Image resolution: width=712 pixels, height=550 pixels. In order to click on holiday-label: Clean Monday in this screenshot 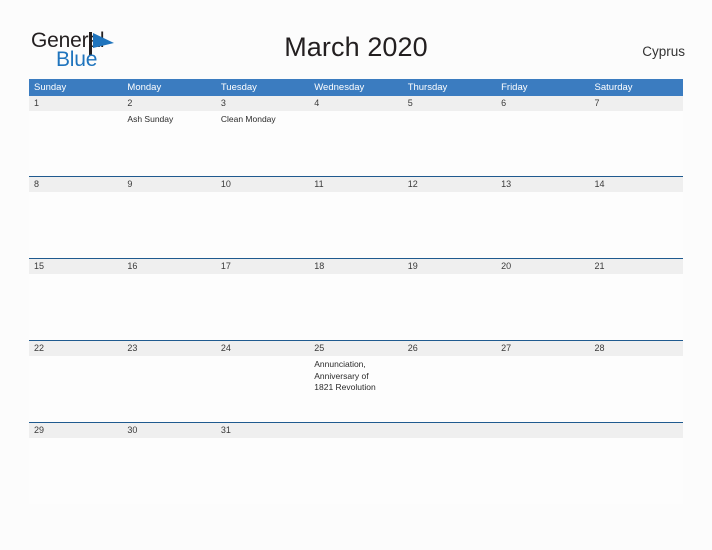, I will do `click(248, 119)`.